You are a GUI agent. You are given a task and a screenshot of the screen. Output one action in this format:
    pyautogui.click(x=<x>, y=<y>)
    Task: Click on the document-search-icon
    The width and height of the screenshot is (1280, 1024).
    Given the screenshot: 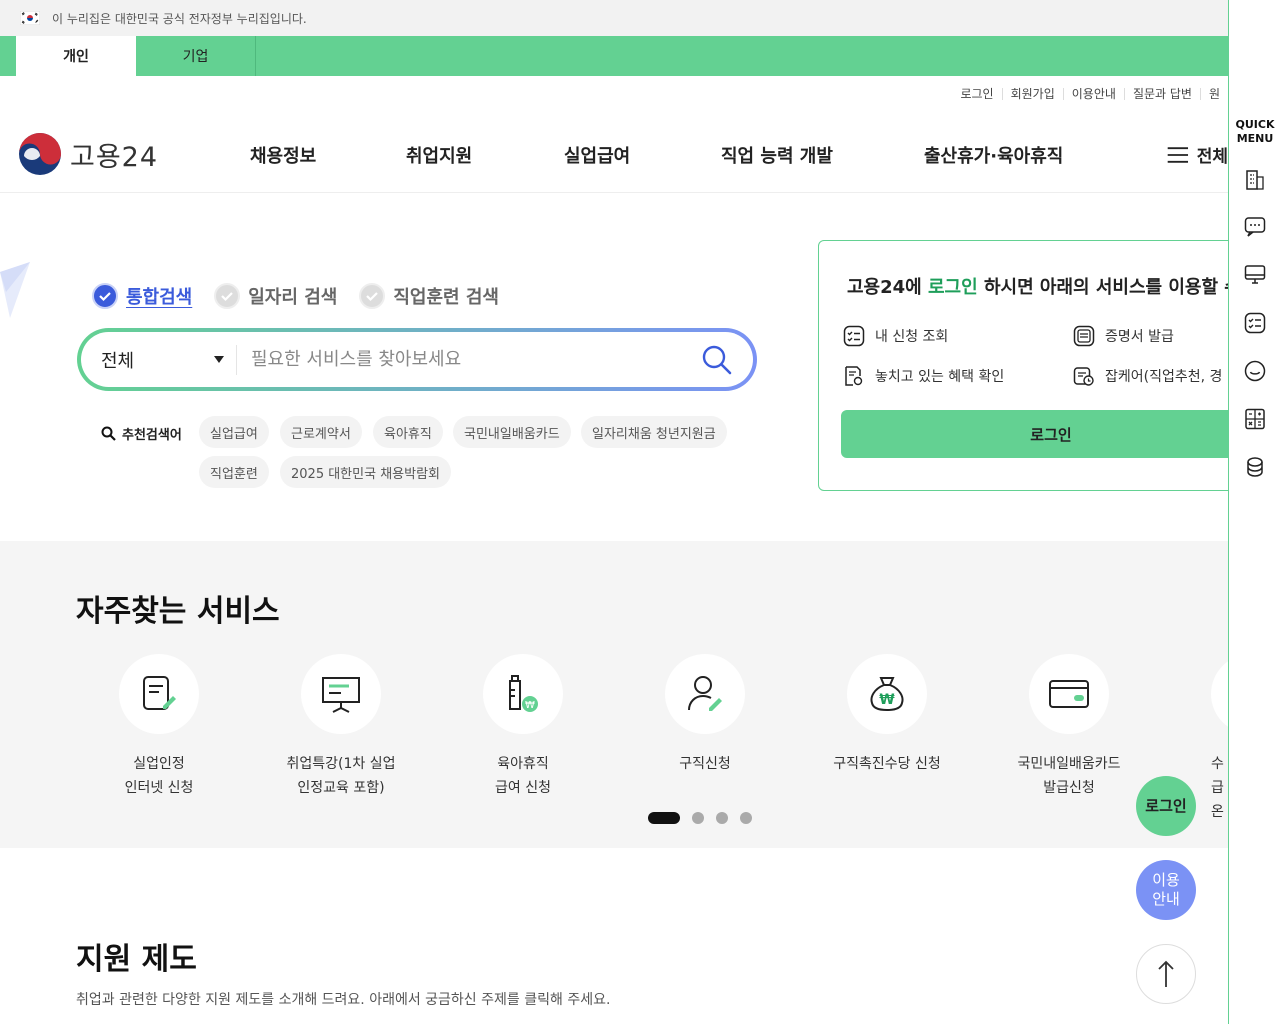 What is the action you would take?
    pyautogui.click(x=854, y=376)
    